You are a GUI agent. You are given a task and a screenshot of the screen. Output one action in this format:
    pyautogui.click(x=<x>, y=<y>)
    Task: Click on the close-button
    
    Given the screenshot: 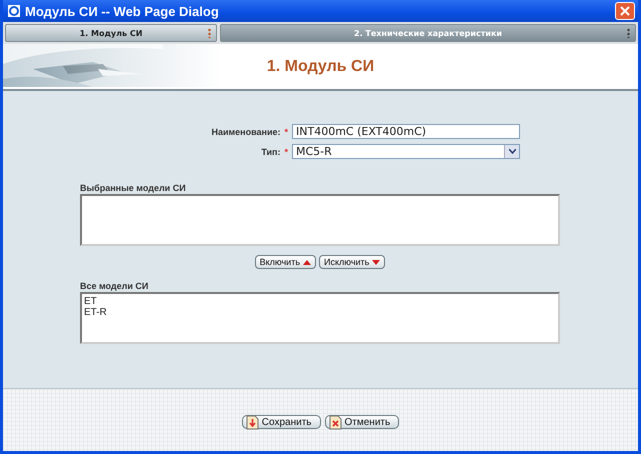 What is the action you would take?
    pyautogui.click(x=625, y=11)
    